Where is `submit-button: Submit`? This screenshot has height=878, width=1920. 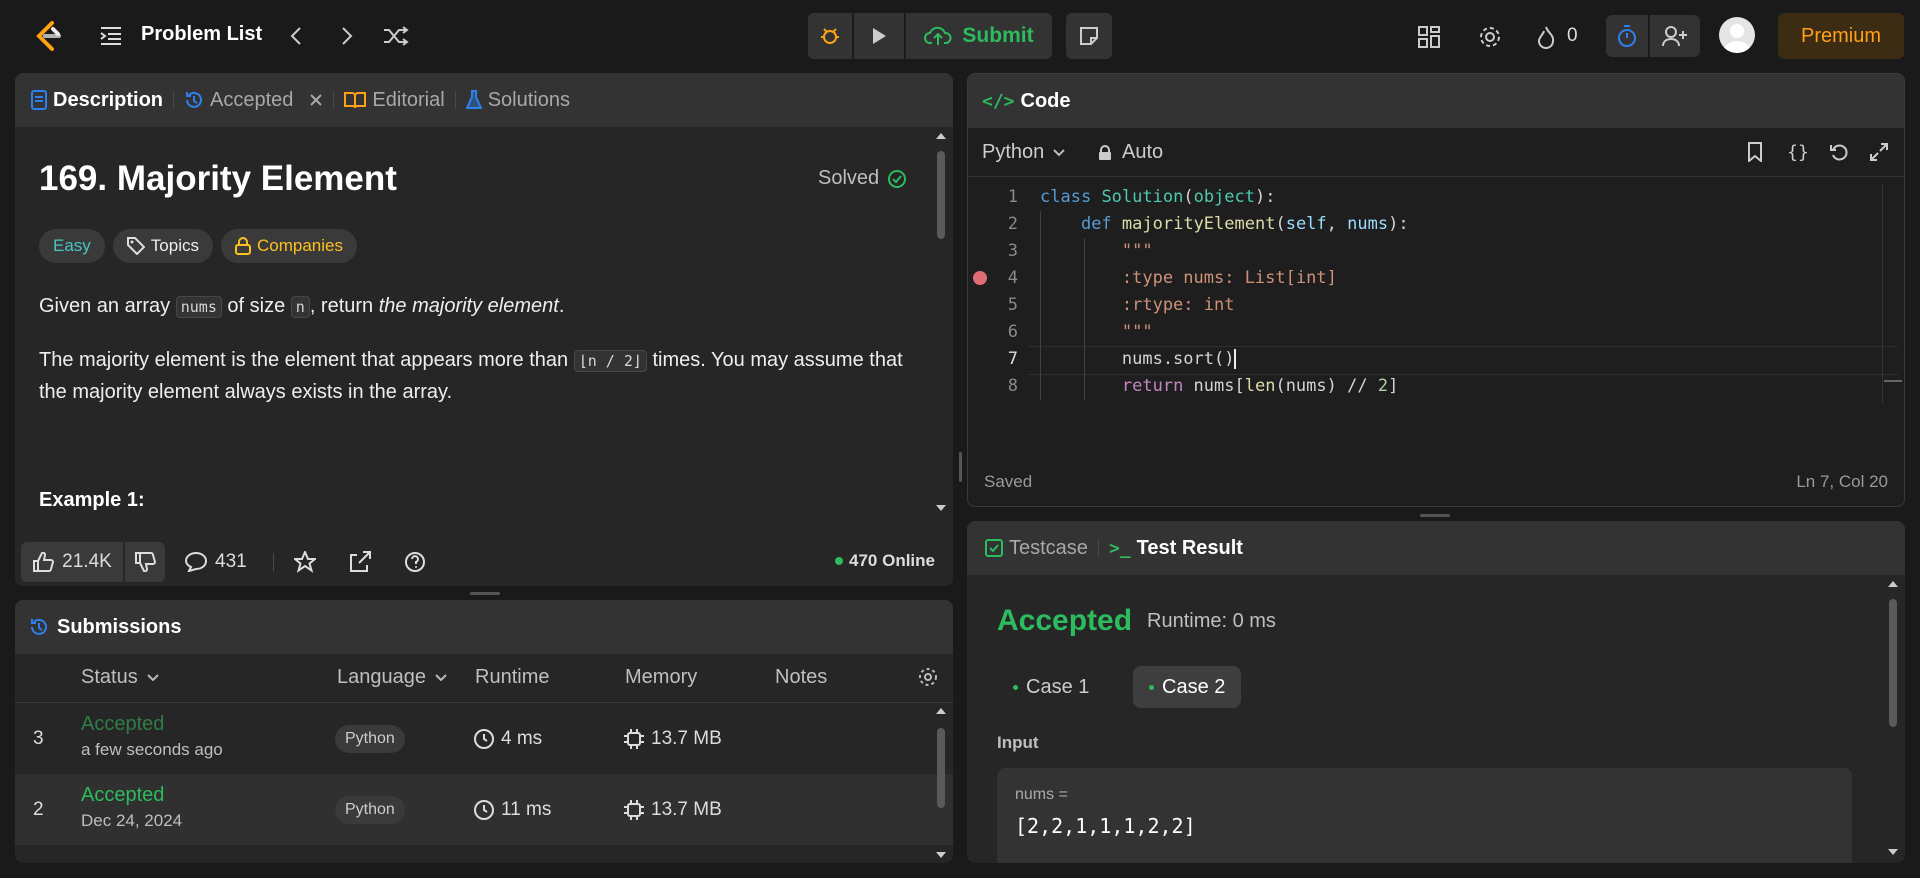 submit-button: Submit is located at coordinates (979, 36).